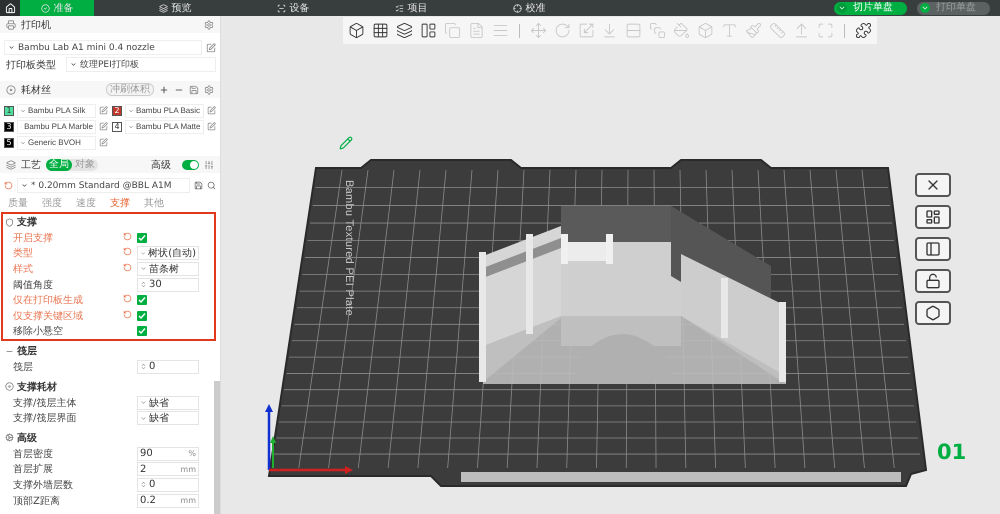 Image resolution: width=1000 pixels, height=514 pixels. What do you see at coordinates (48, 301) in the screenshot?
I see `setting-label: 仅在打印板生成` at bounding box center [48, 301].